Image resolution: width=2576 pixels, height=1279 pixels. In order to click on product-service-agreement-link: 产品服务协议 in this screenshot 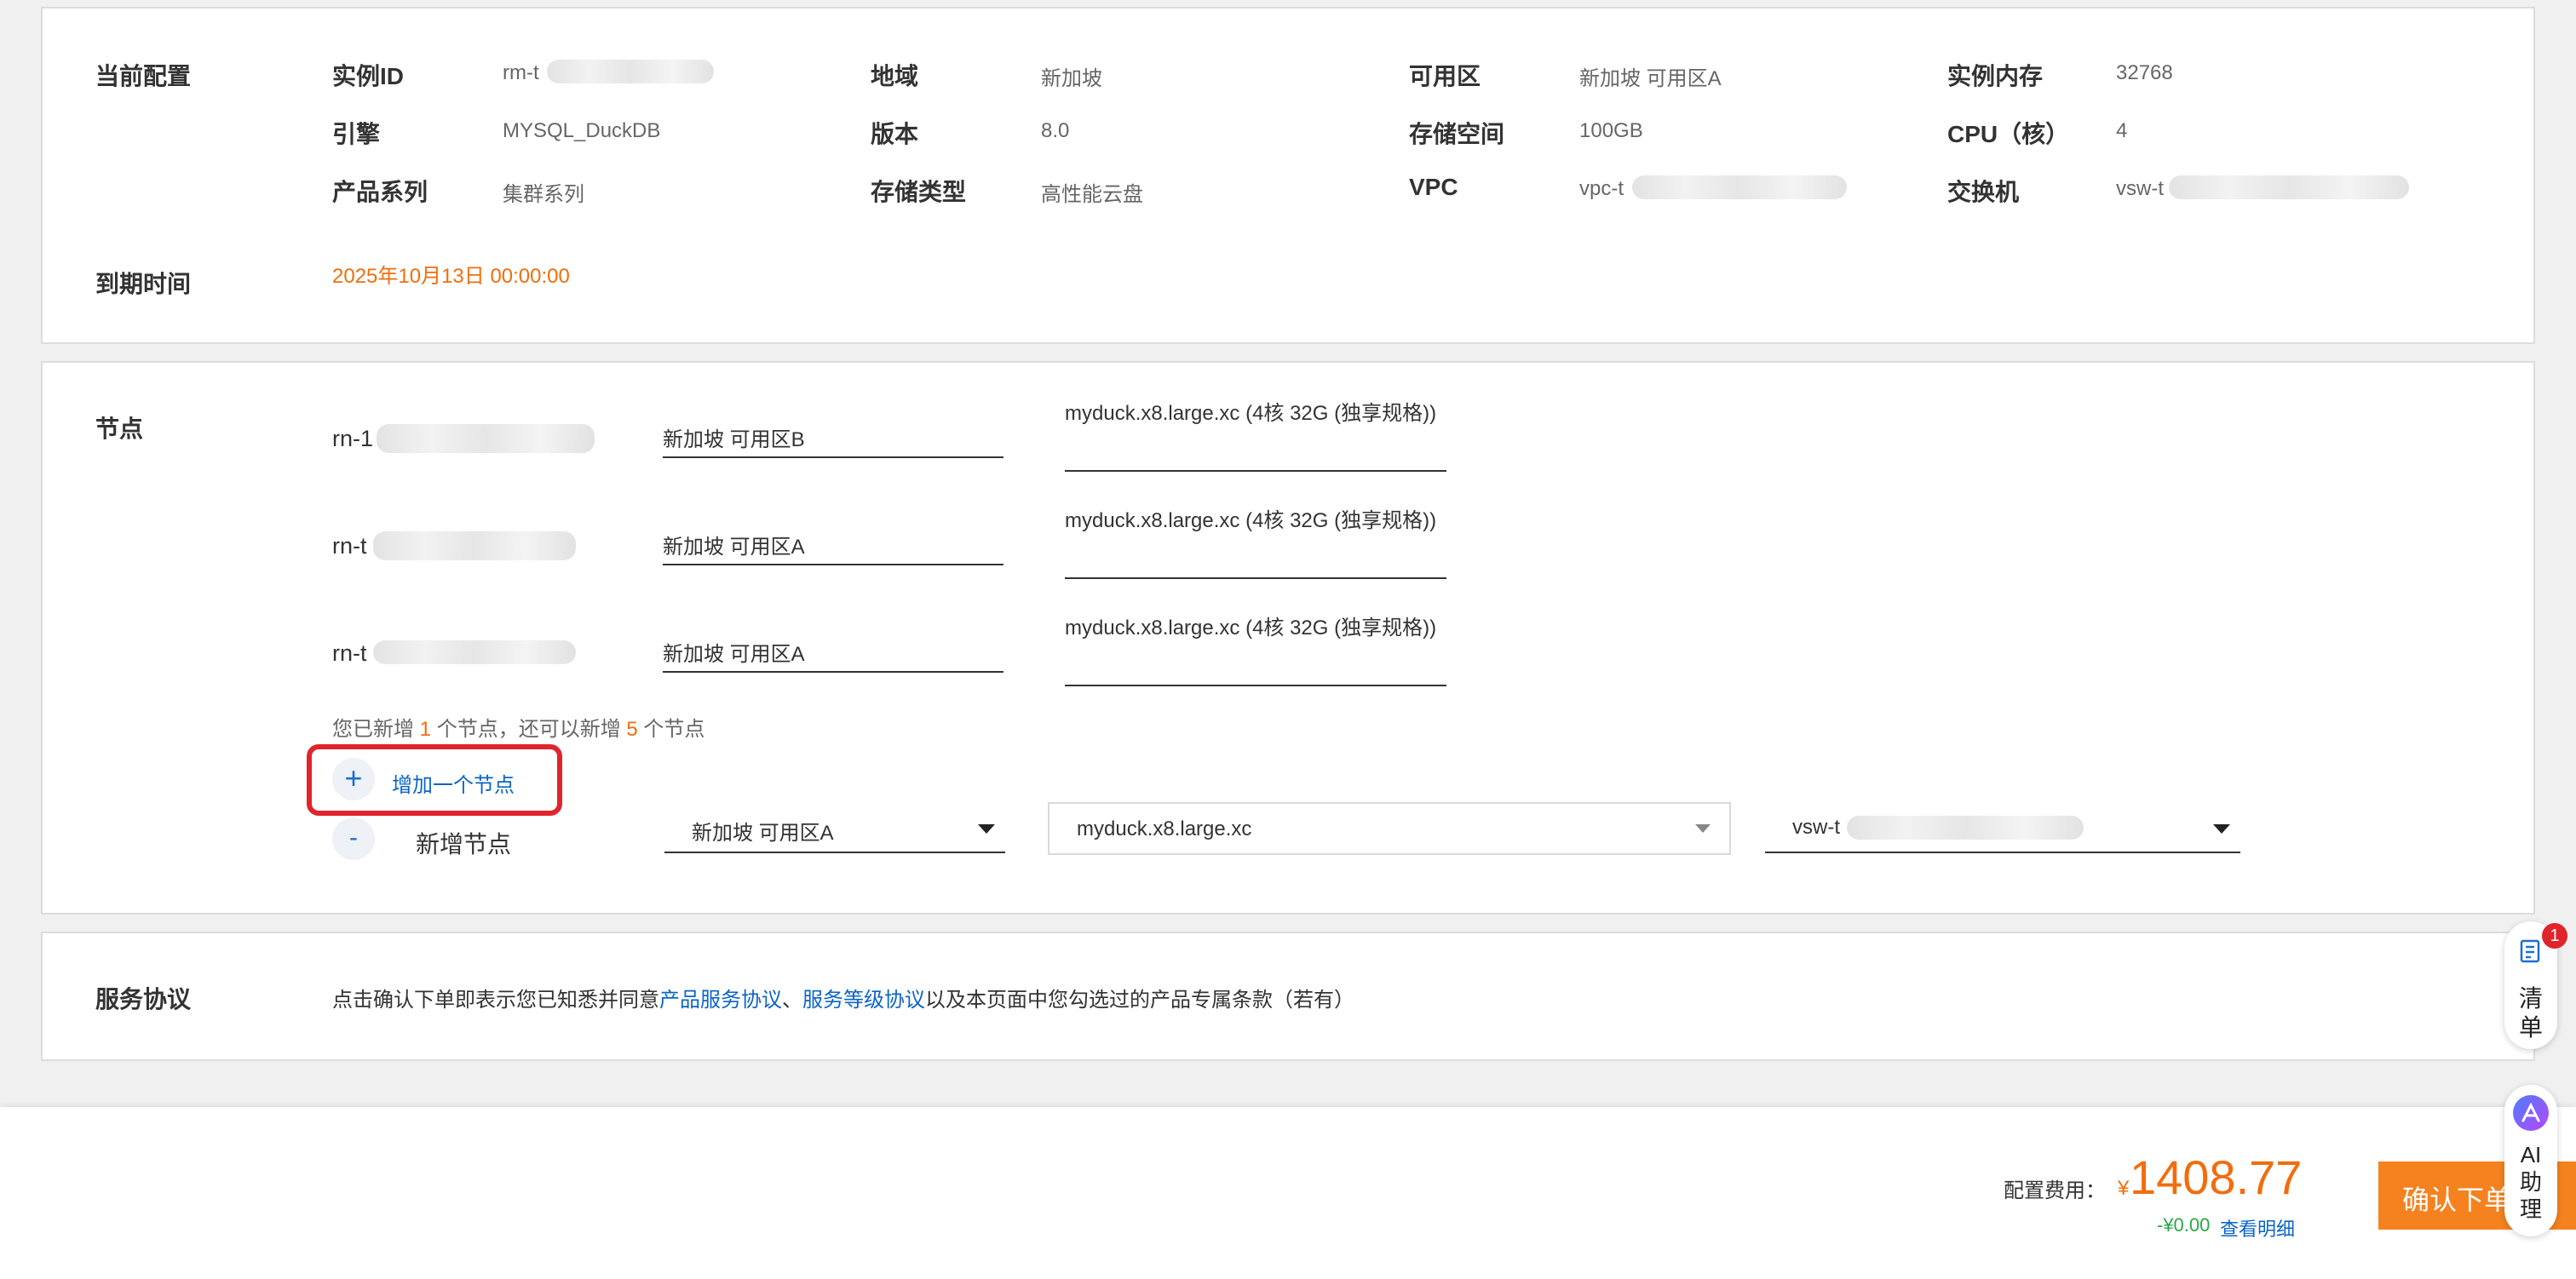, I will do `click(720, 1001)`.